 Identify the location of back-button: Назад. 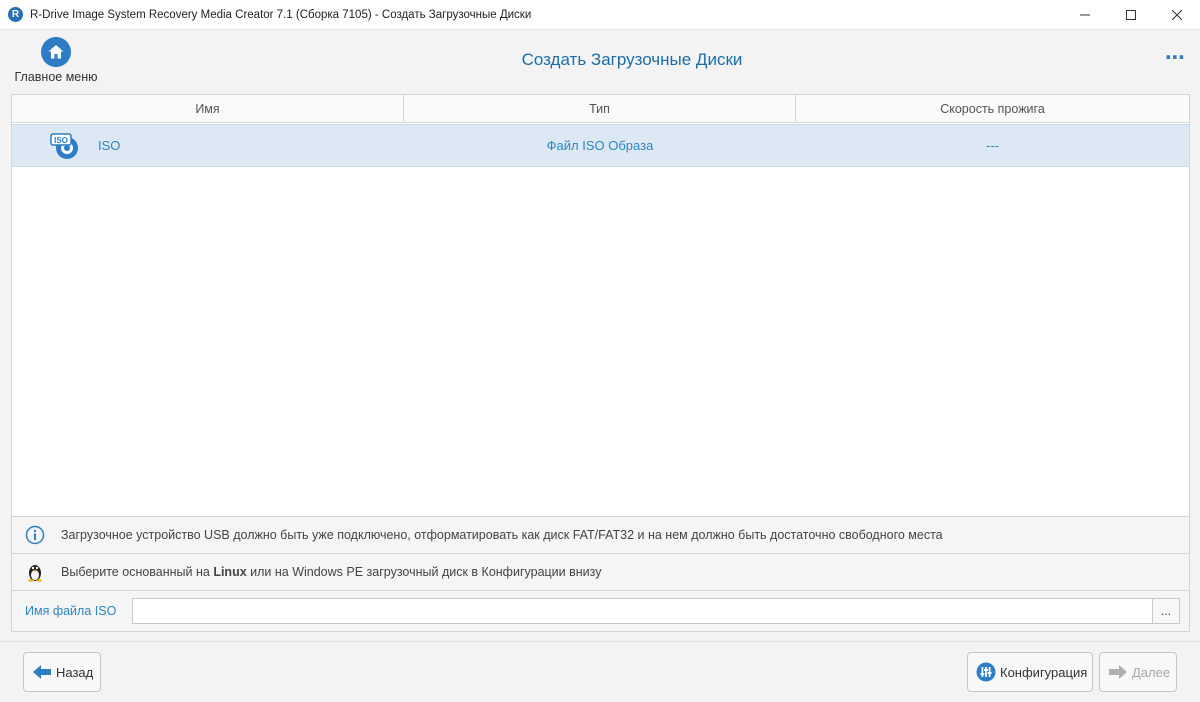
(62, 672).